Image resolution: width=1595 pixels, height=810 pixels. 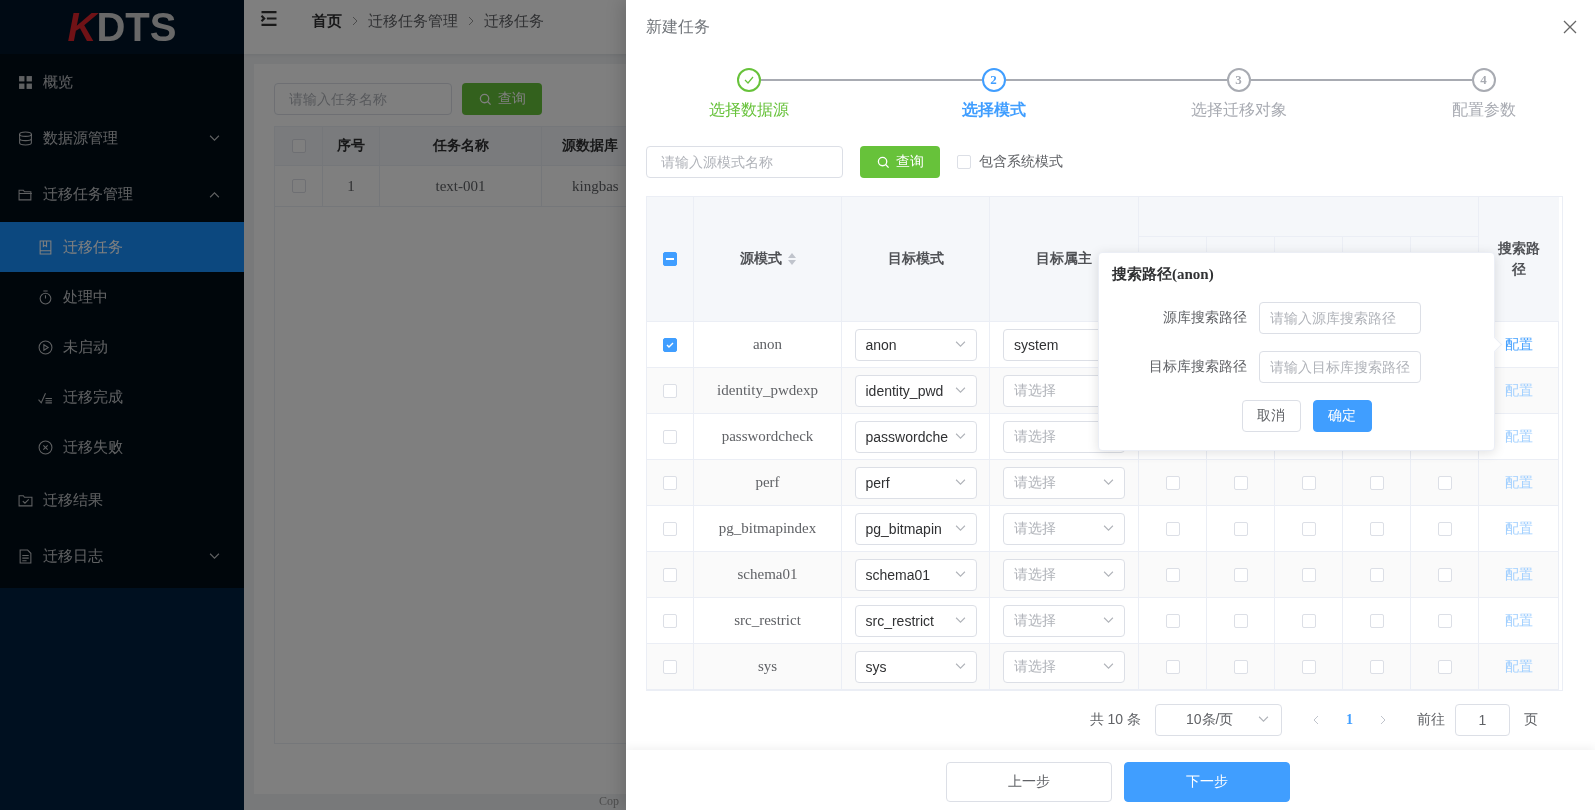 What do you see at coordinates (1519, 259) in the screenshot?
I see `column-header: 搜索路径` at bounding box center [1519, 259].